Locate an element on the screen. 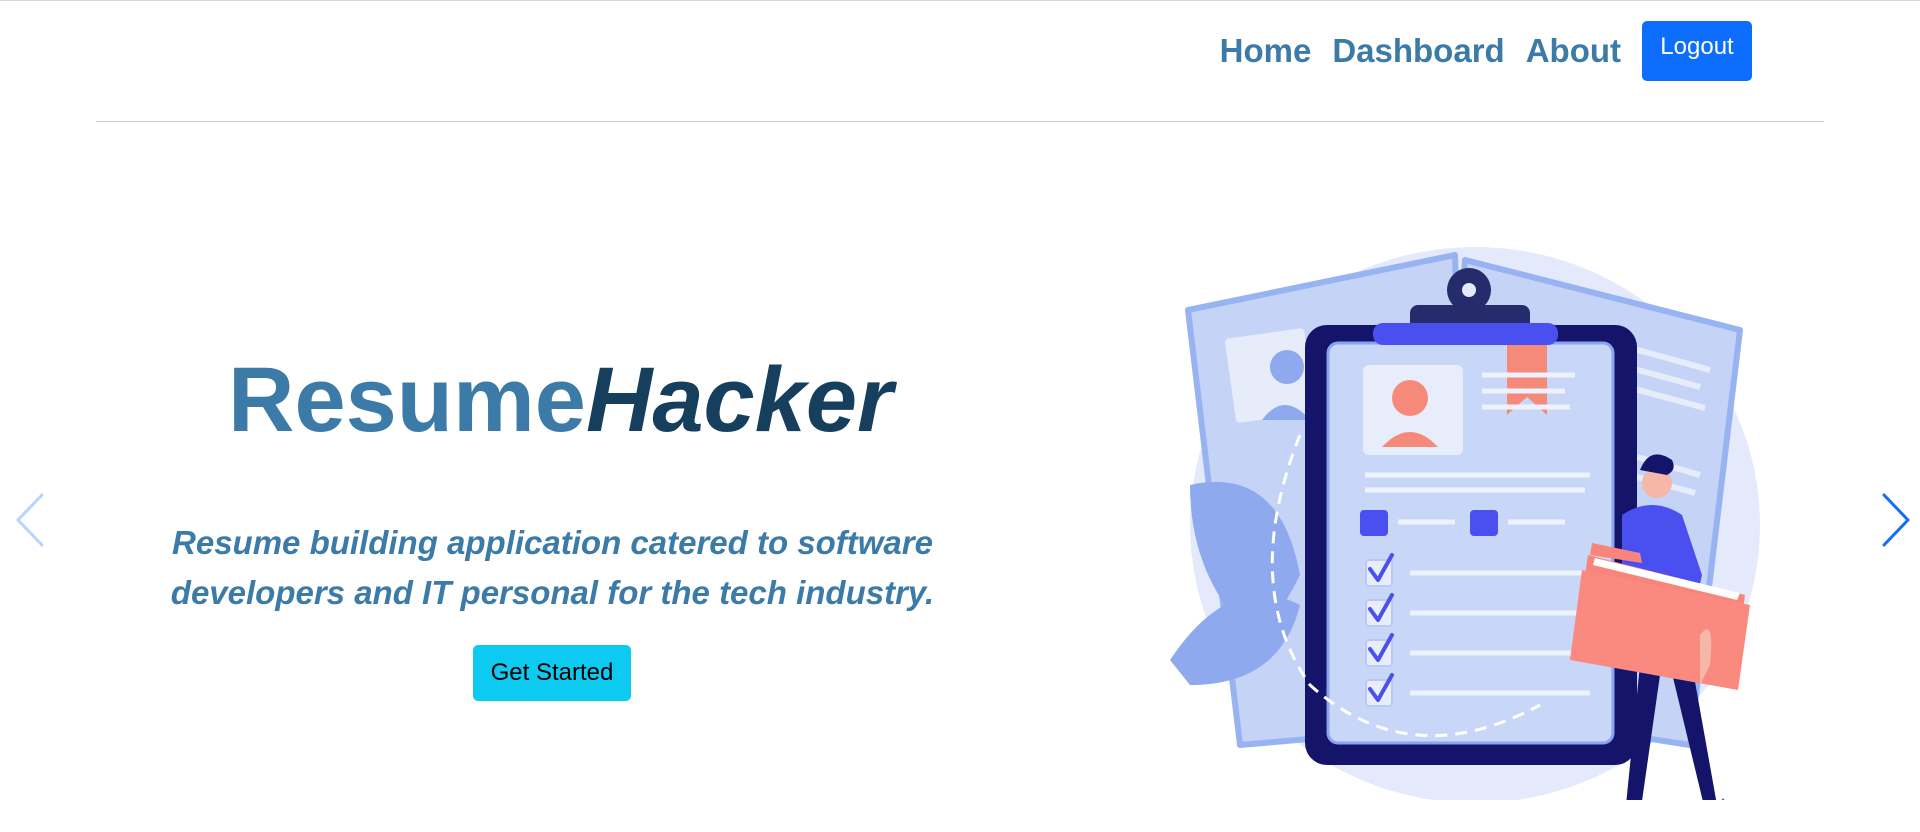 Image resolution: width=1920 pixels, height=832 pixels. brand-title-part1: Resume is located at coordinates (407, 400).